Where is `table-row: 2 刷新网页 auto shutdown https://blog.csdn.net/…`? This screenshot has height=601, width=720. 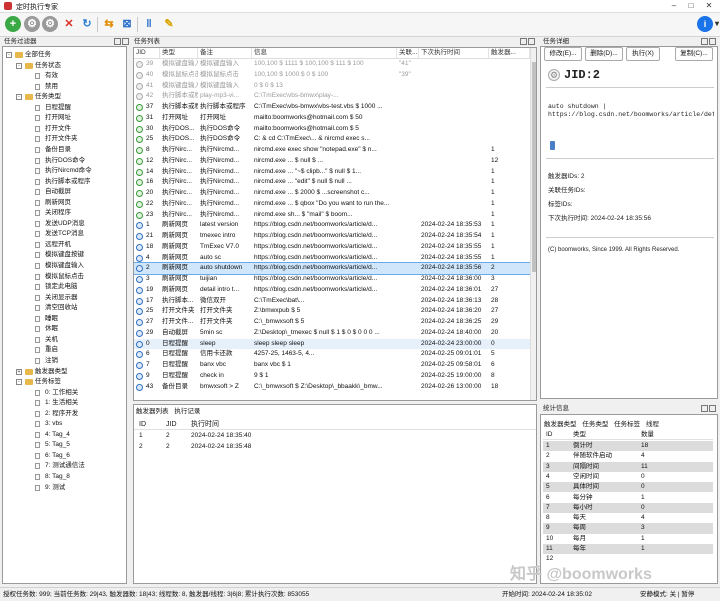
table-row: 2 刷新网页 auto shutdown https://blog.csdn.net/… is located at coordinates (332, 268).